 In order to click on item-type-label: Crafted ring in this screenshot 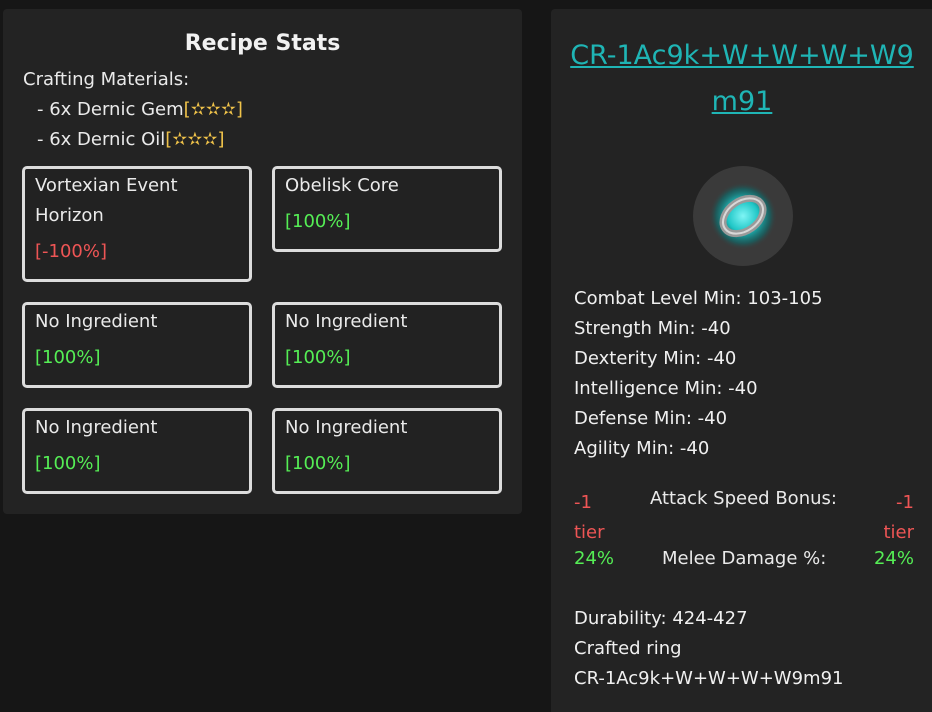, I will do `click(628, 648)`.